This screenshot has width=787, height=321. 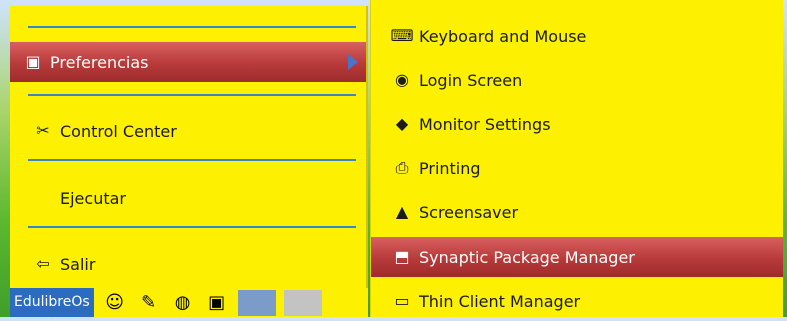 What do you see at coordinates (402, 167) in the screenshot?
I see `printer-icon: ⎙` at bounding box center [402, 167].